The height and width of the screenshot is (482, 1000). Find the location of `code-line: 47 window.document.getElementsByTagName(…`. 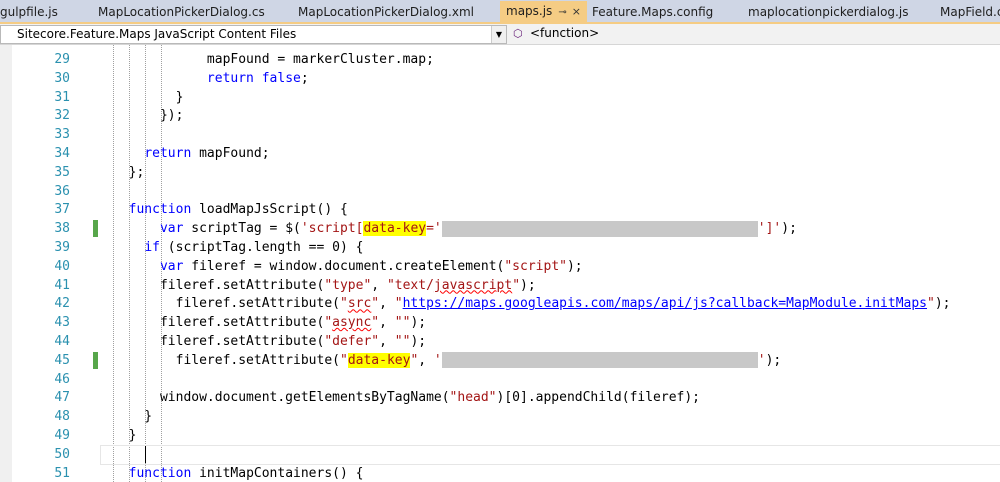

code-line: 47 window.document.getElementsByTagName(… is located at coordinates (500, 397).